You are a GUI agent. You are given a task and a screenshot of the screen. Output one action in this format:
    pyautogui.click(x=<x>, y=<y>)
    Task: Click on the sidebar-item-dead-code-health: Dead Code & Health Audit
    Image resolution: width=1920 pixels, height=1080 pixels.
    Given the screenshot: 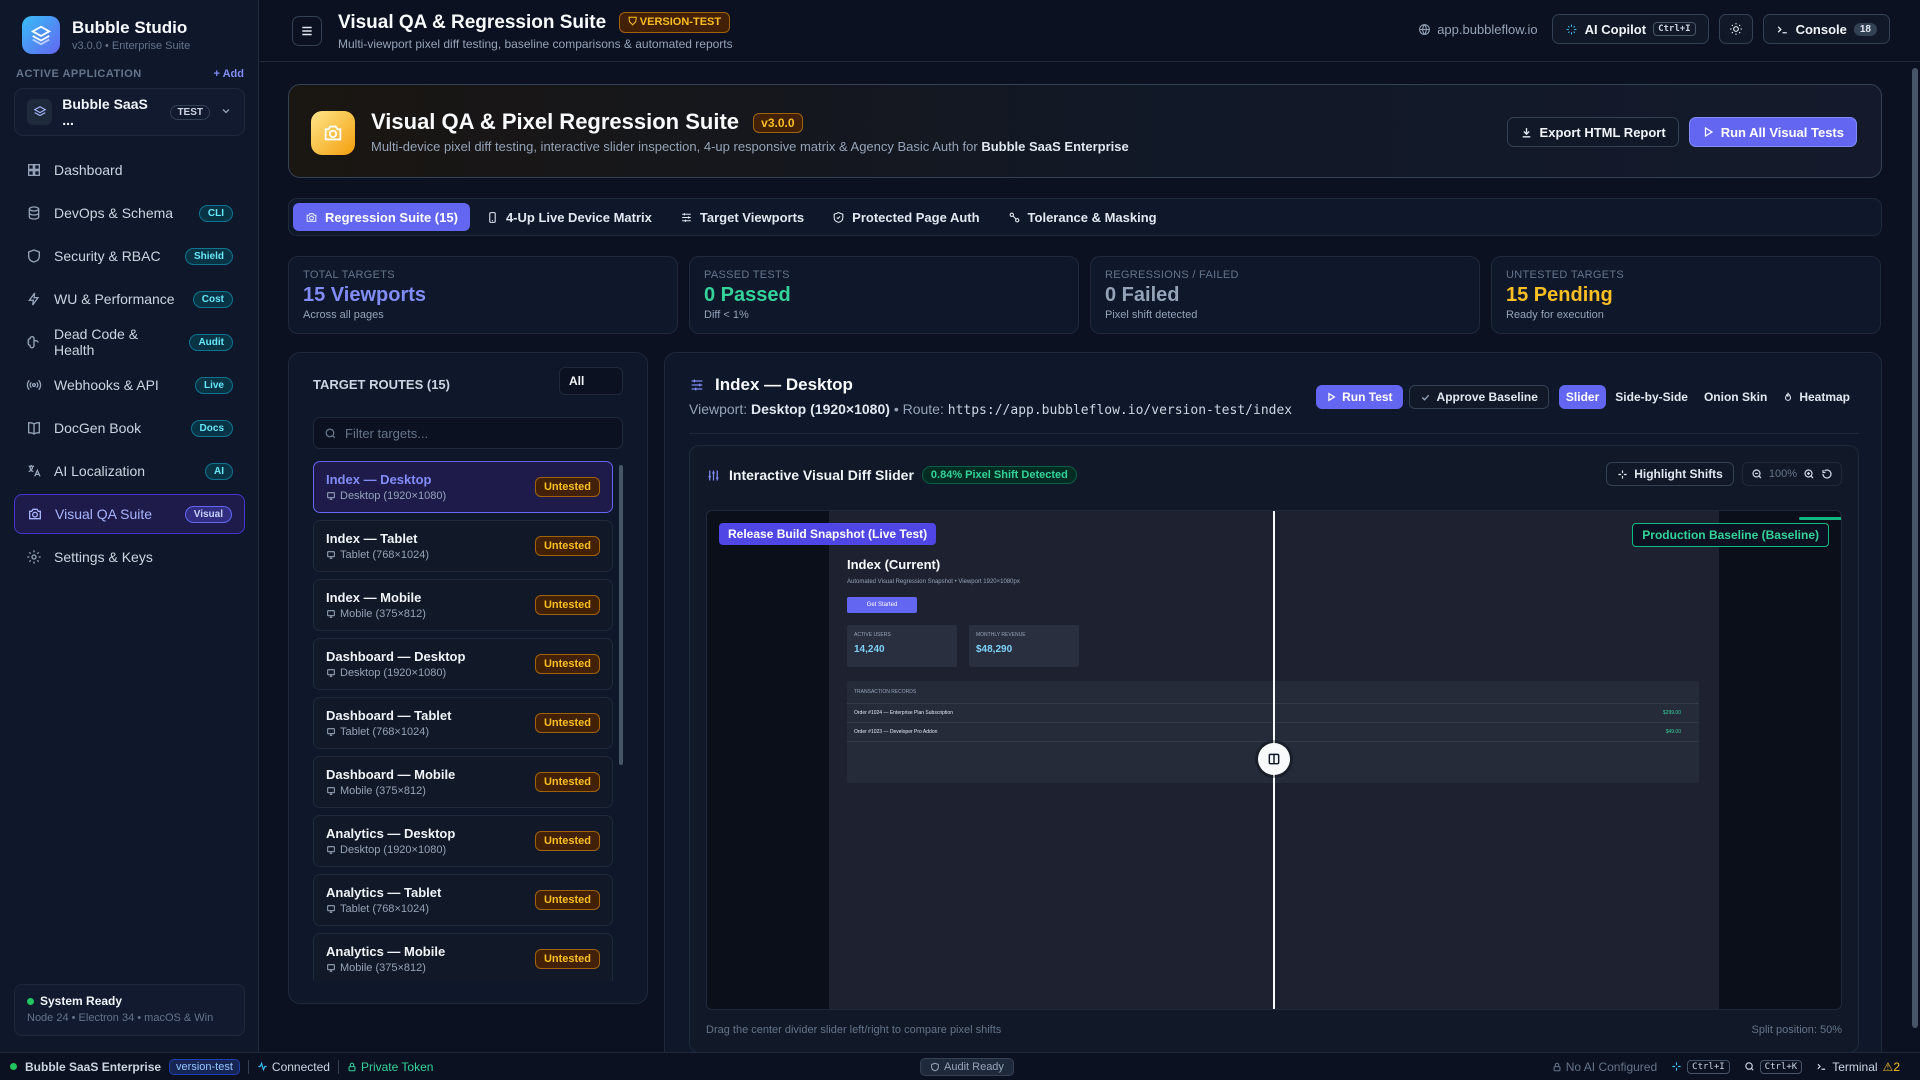 What is the action you would take?
    pyautogui.click(x=129, y=342)
    